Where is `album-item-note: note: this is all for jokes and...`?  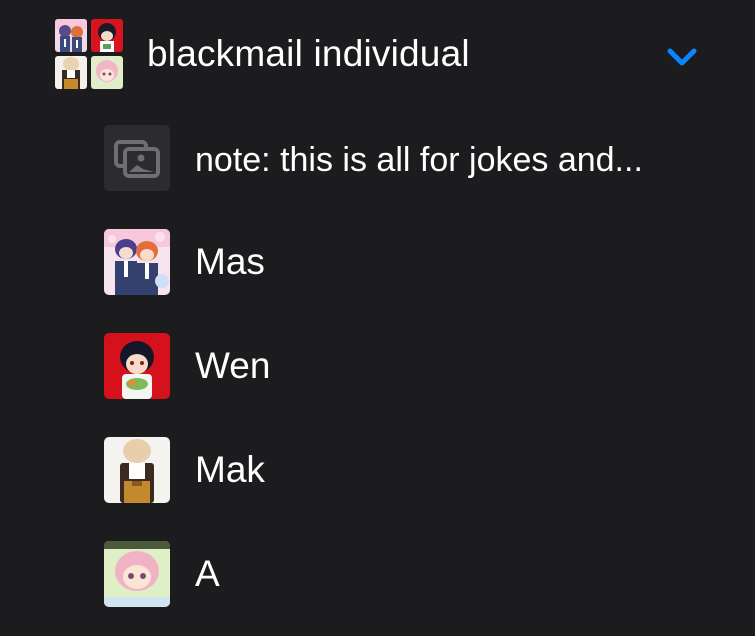
album-item-note: note: this is all for jokes and... is located at coordinates (429, 158).